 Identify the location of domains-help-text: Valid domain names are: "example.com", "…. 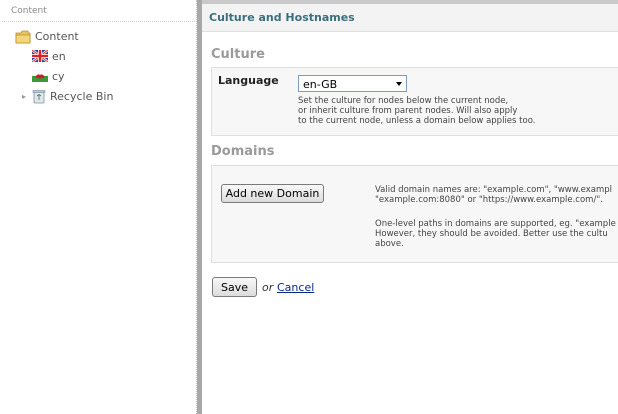
(493, 195).